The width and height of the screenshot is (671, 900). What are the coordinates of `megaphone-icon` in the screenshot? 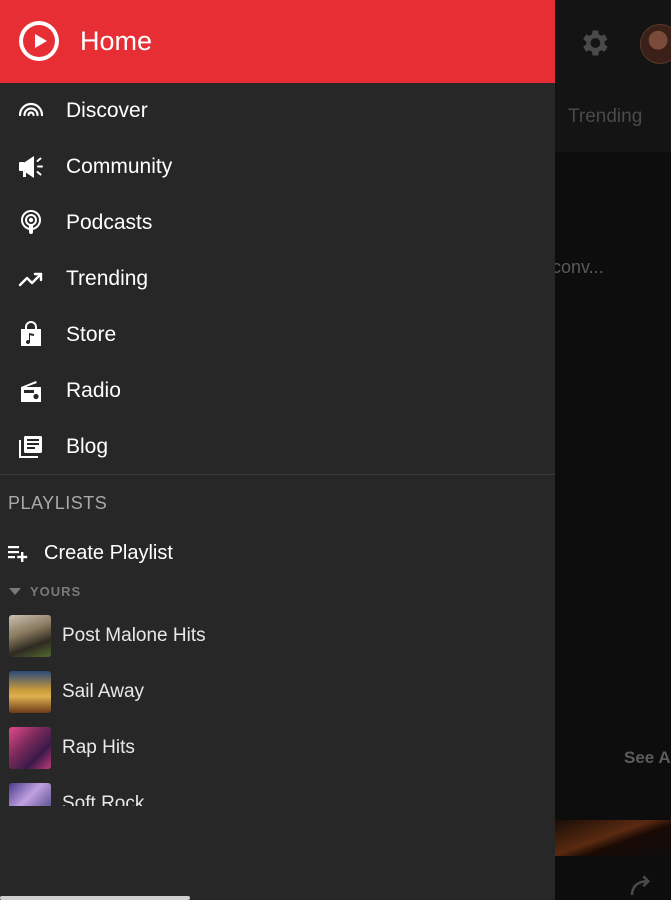 It's located at (31, 167).